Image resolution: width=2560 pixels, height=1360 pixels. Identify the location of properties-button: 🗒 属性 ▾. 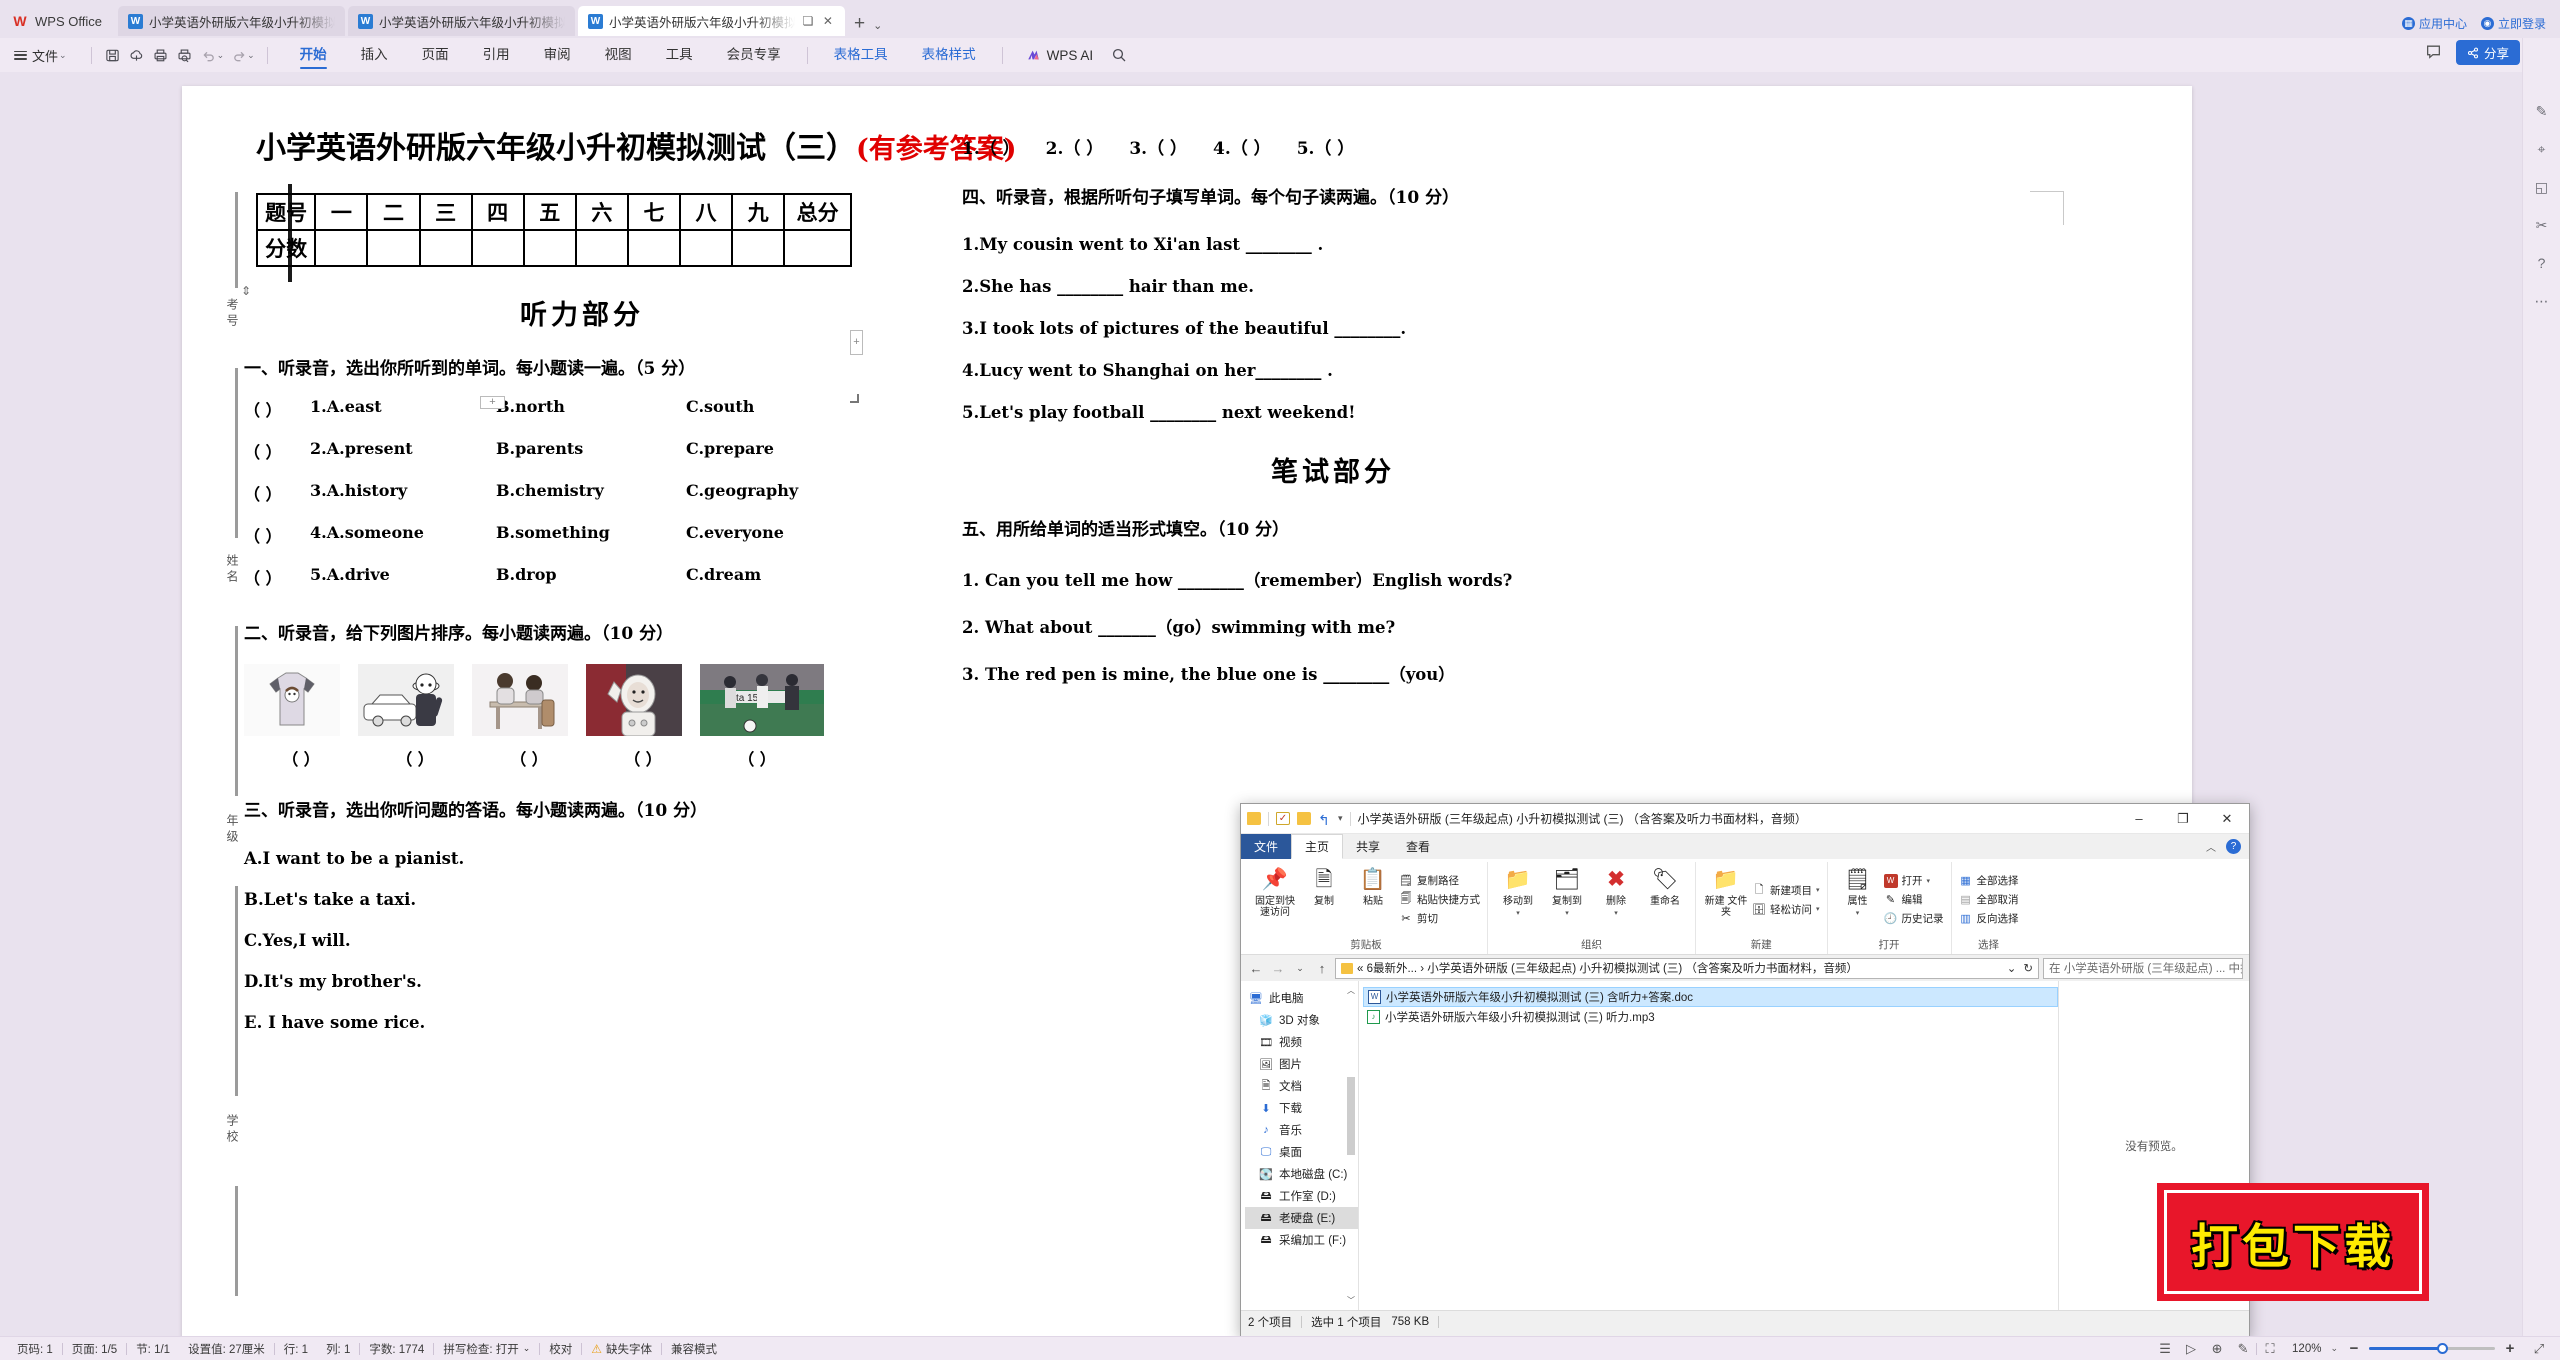
(1858, 898).